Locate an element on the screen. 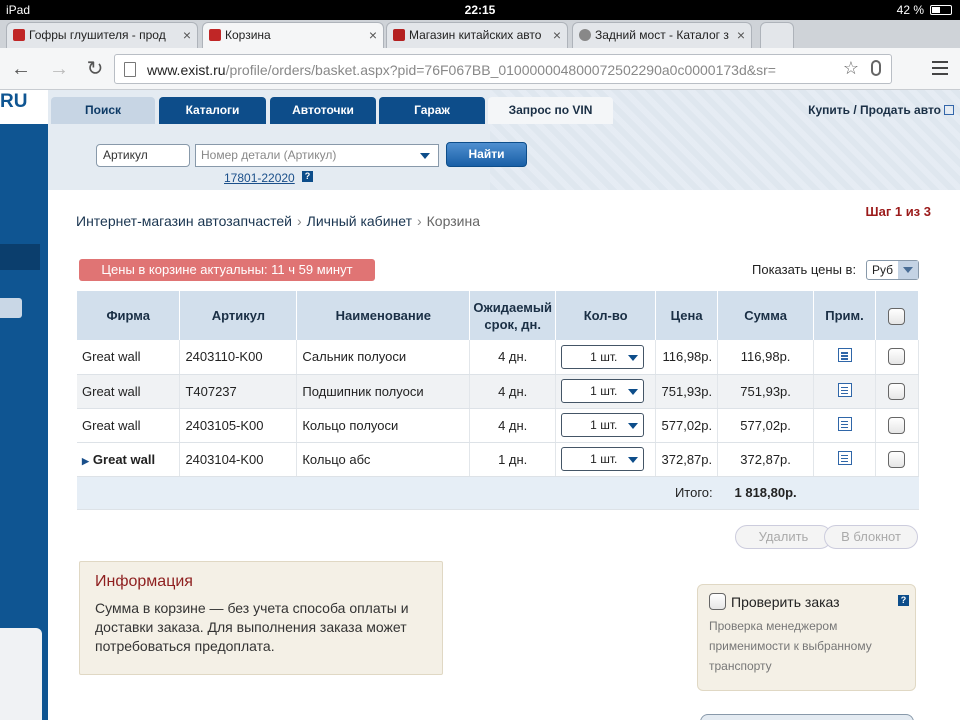  check-order-label: Проверить заказ is located at coordinates (785, 602).